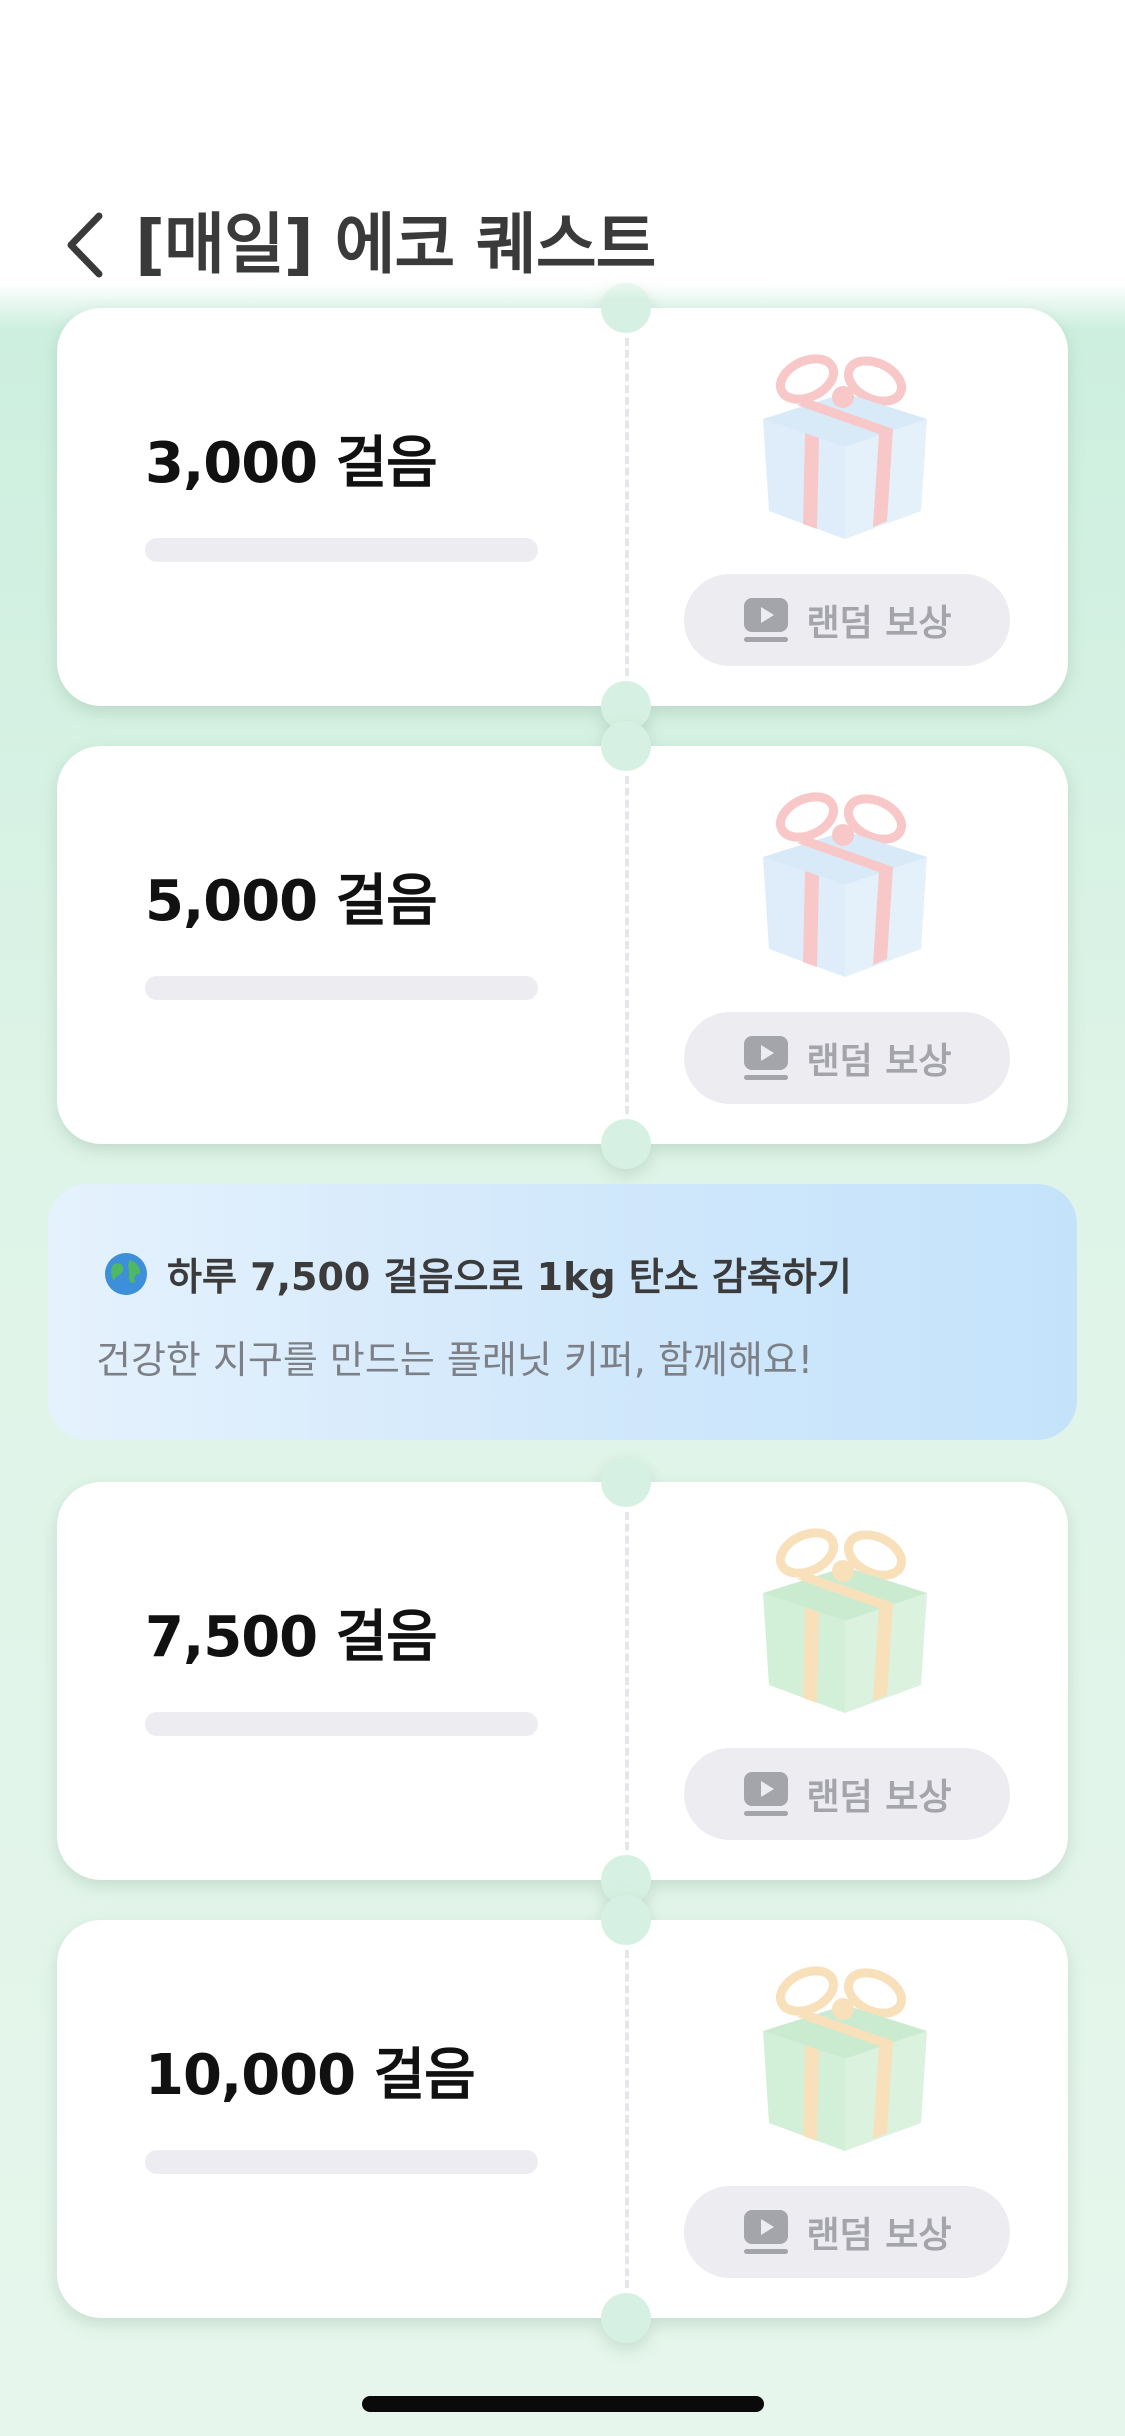 The image size is (1125, 2436). What do you see at coordinates (291, 463) in the screenshot?
I see `steps-goal-label: 3,000 걸음` at bounding box center [291, 463].